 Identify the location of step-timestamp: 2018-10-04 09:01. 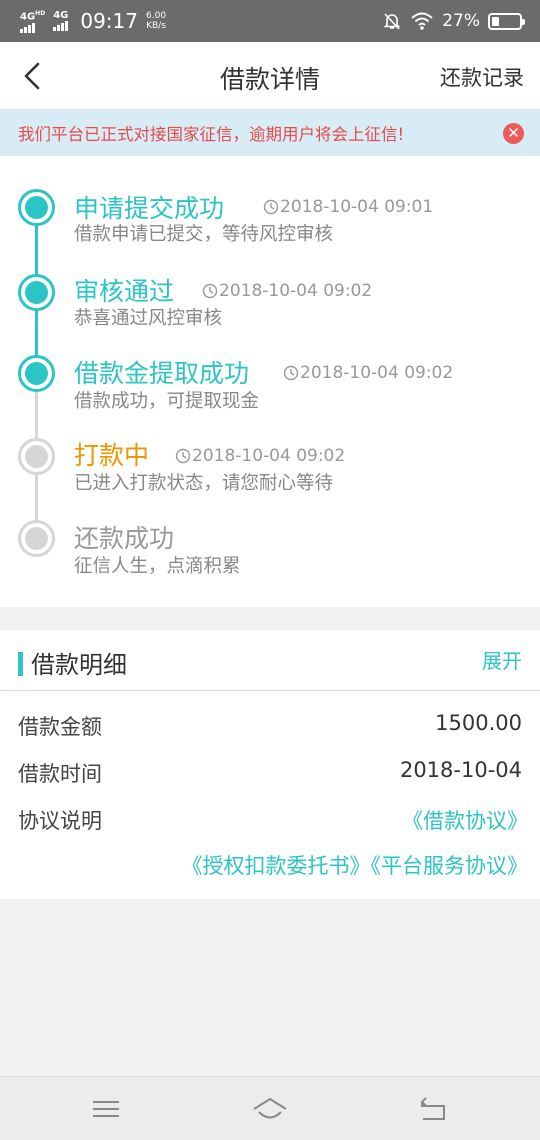
(348, 207).